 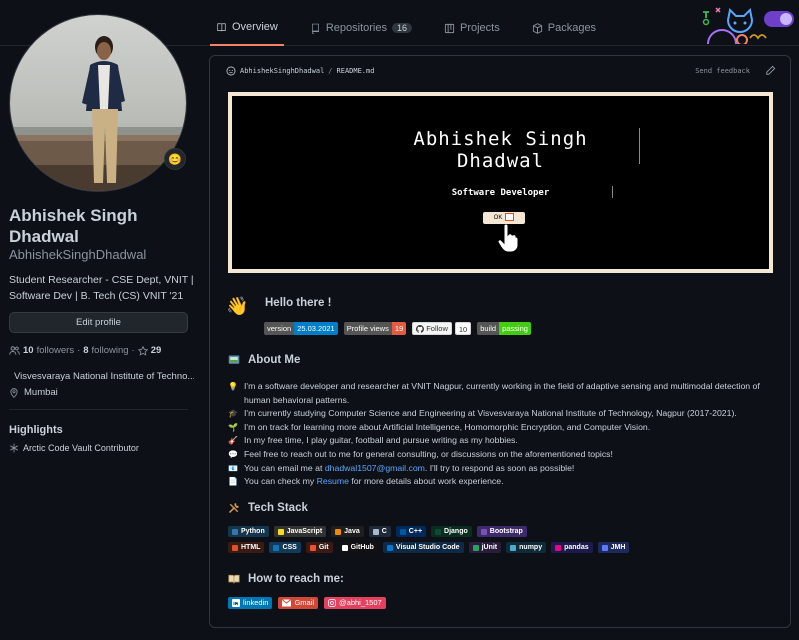 What do you see at coordinates (531, 547) in the screenshot?
I see `tech-badge-label: numpy` at bounding box center [531, 547].